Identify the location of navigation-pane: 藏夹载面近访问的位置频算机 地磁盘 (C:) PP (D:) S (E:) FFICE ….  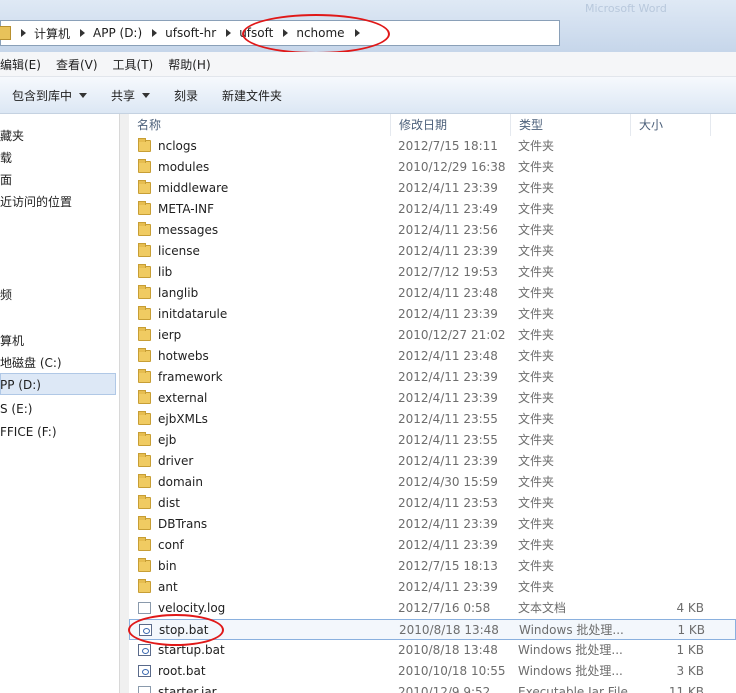
(59, 403).